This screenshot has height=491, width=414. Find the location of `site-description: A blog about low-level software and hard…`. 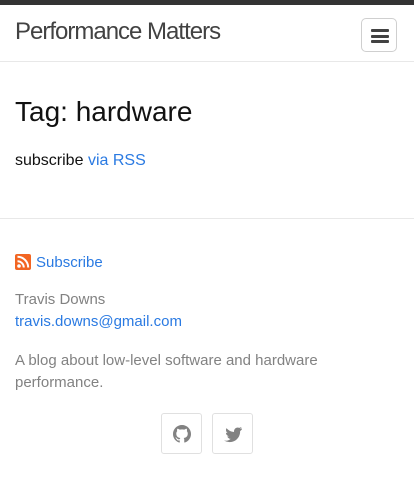

site-description: A blog about low-level software and hard… is located at coordinates (166, 371).